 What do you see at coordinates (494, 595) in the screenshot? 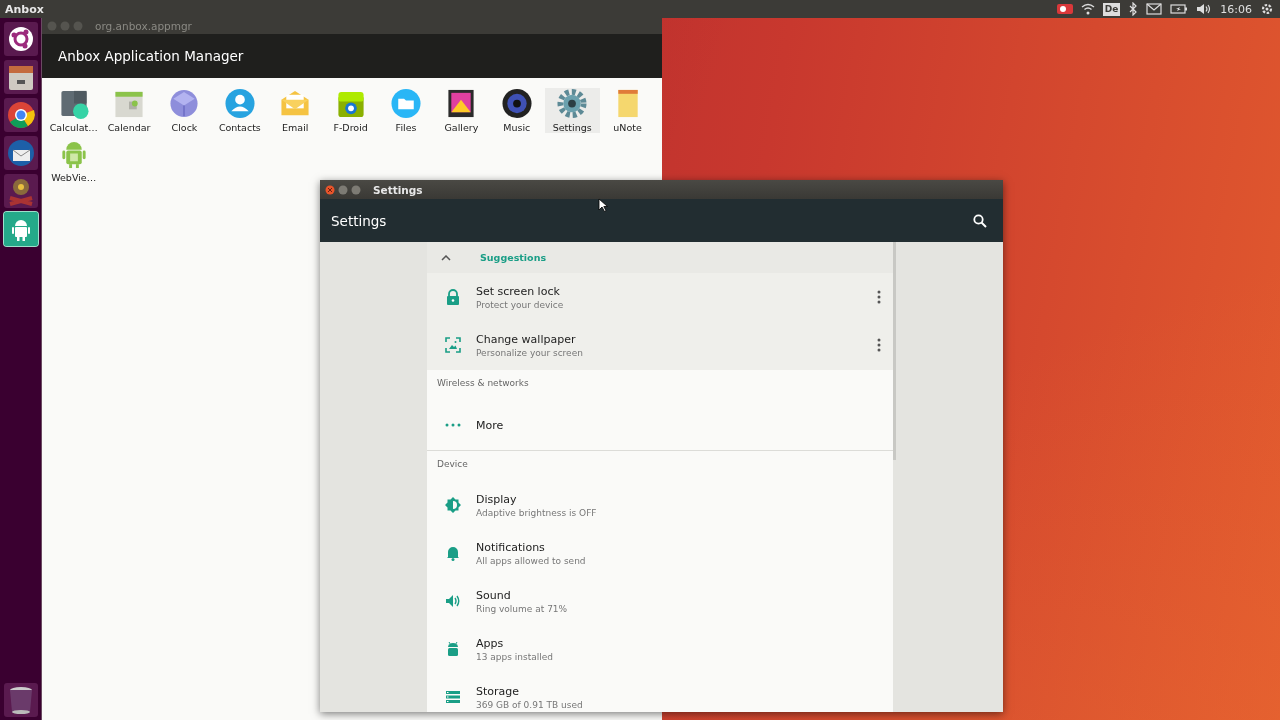
I see `item-title: Sound` at bounding box center [494, 595].